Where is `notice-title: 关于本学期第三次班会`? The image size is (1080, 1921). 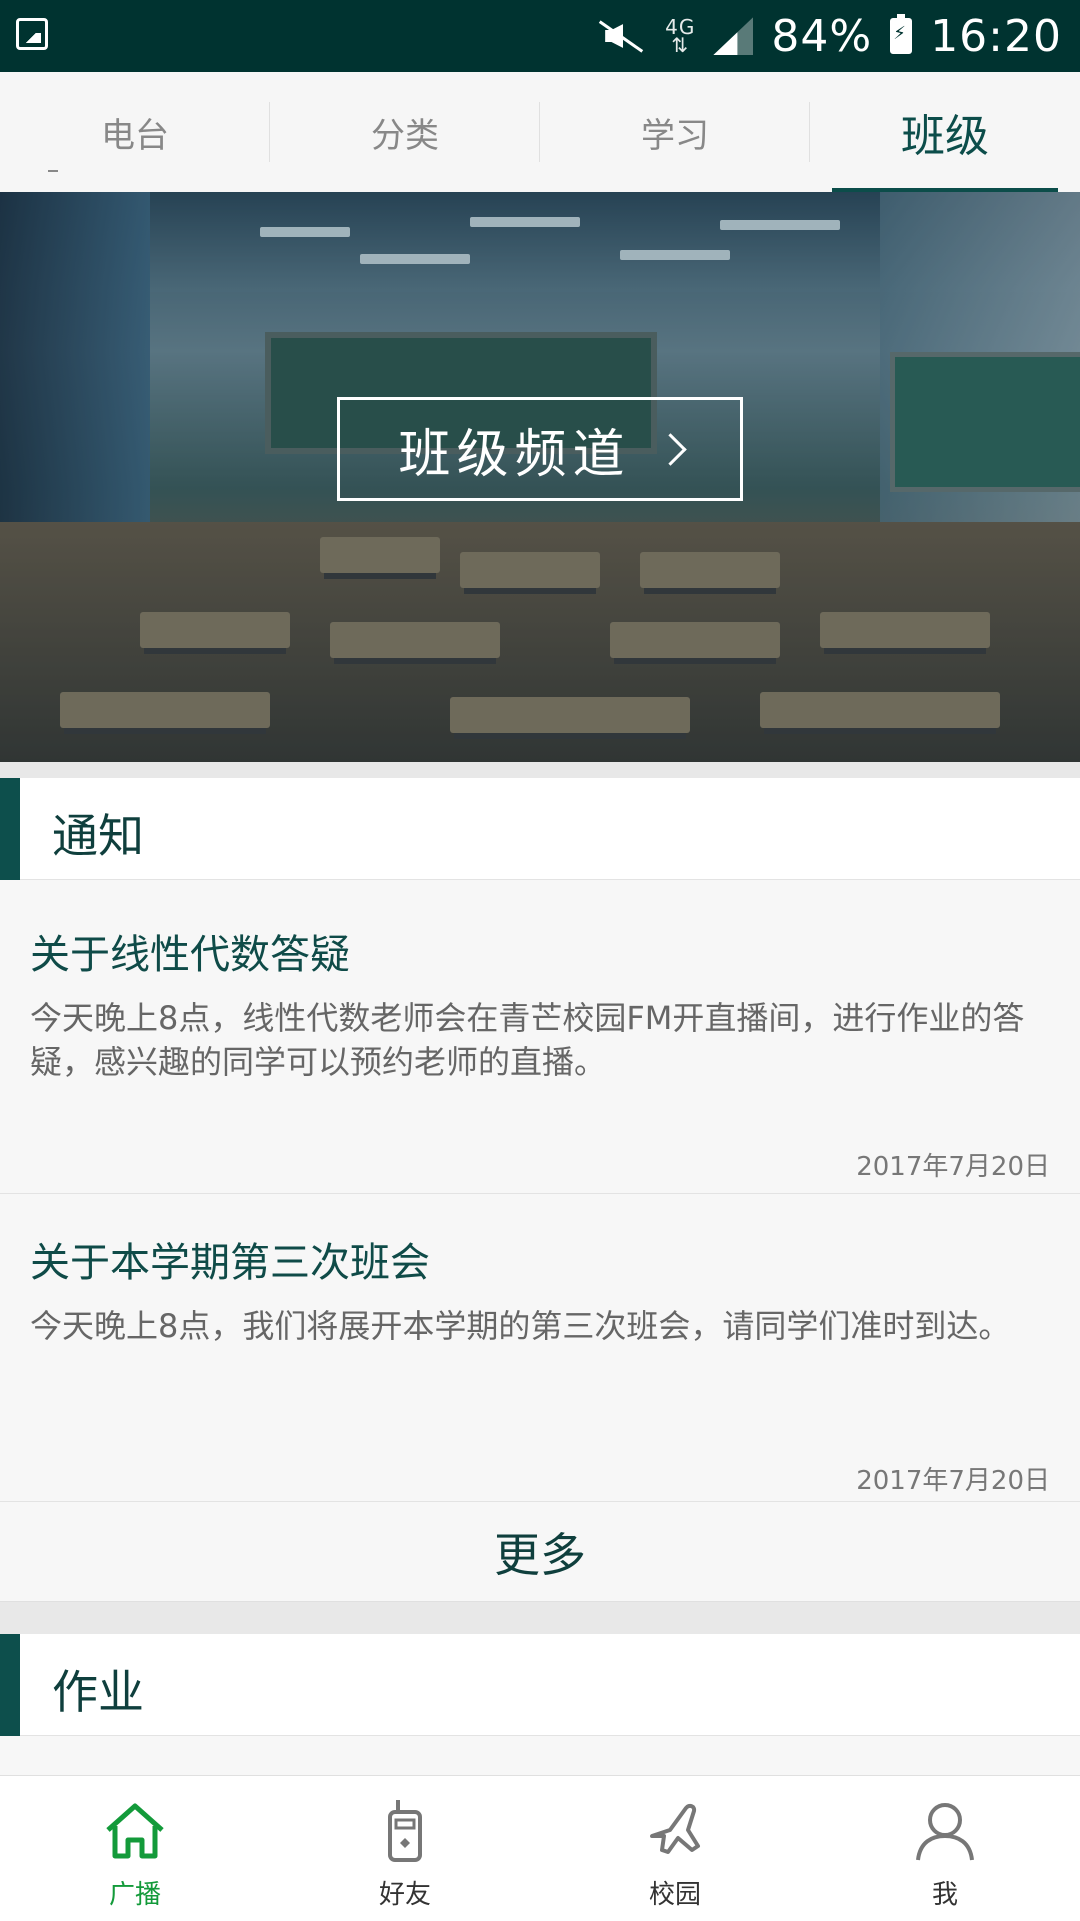
notice-title: 关于本学期第三次班会 is located at coordinates (230, 1263).